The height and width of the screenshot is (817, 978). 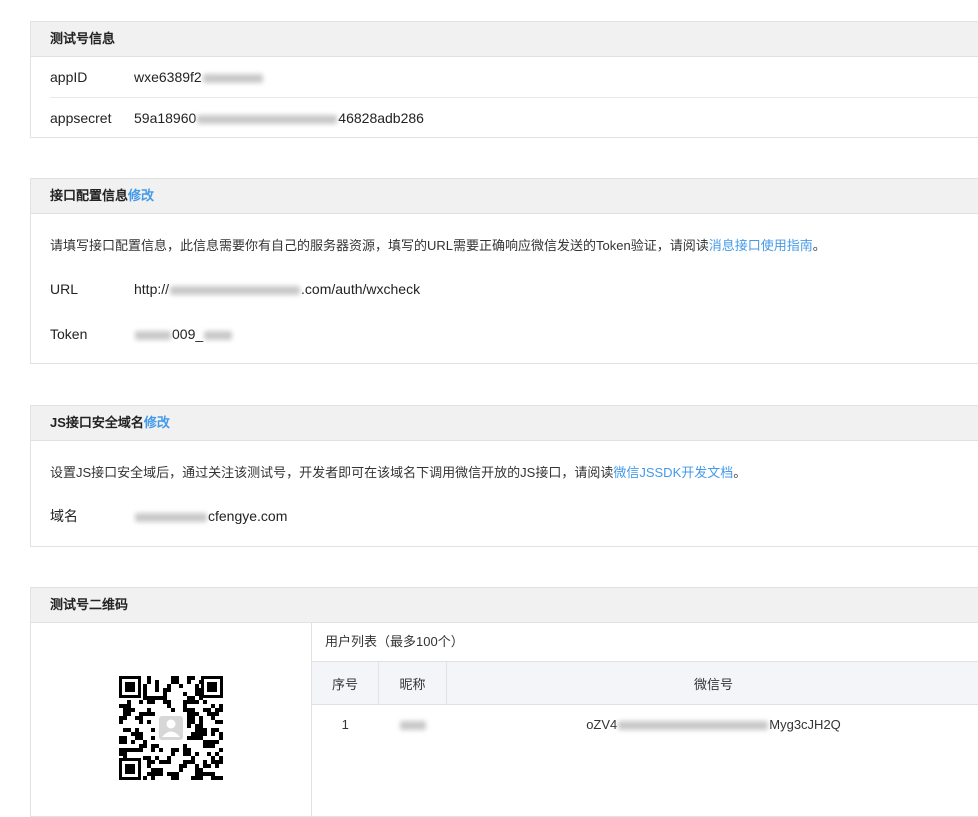 What do you see at coordinates (92, 334) in the screenshot?
I see `token-label: Token` at bounding box center [92, 334].